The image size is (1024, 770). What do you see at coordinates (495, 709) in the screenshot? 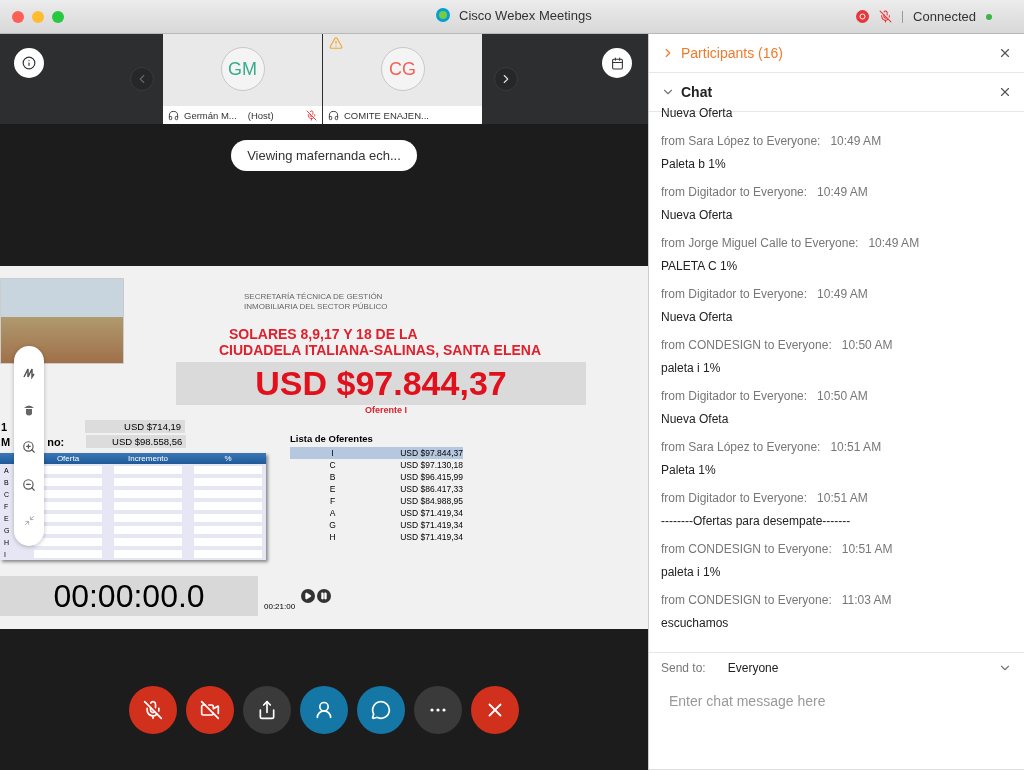
I see `leave-button` at bounding box center [495, 709].